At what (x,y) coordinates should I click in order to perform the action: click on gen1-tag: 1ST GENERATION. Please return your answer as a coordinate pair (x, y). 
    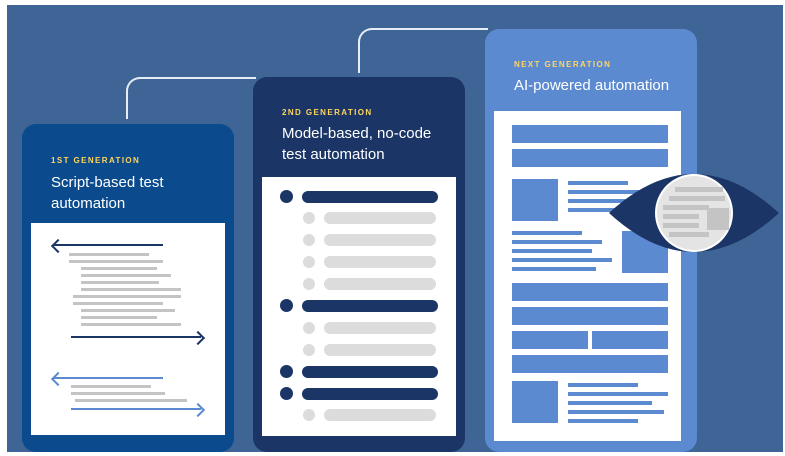
    Looking at the image, I should click on (96, 160).